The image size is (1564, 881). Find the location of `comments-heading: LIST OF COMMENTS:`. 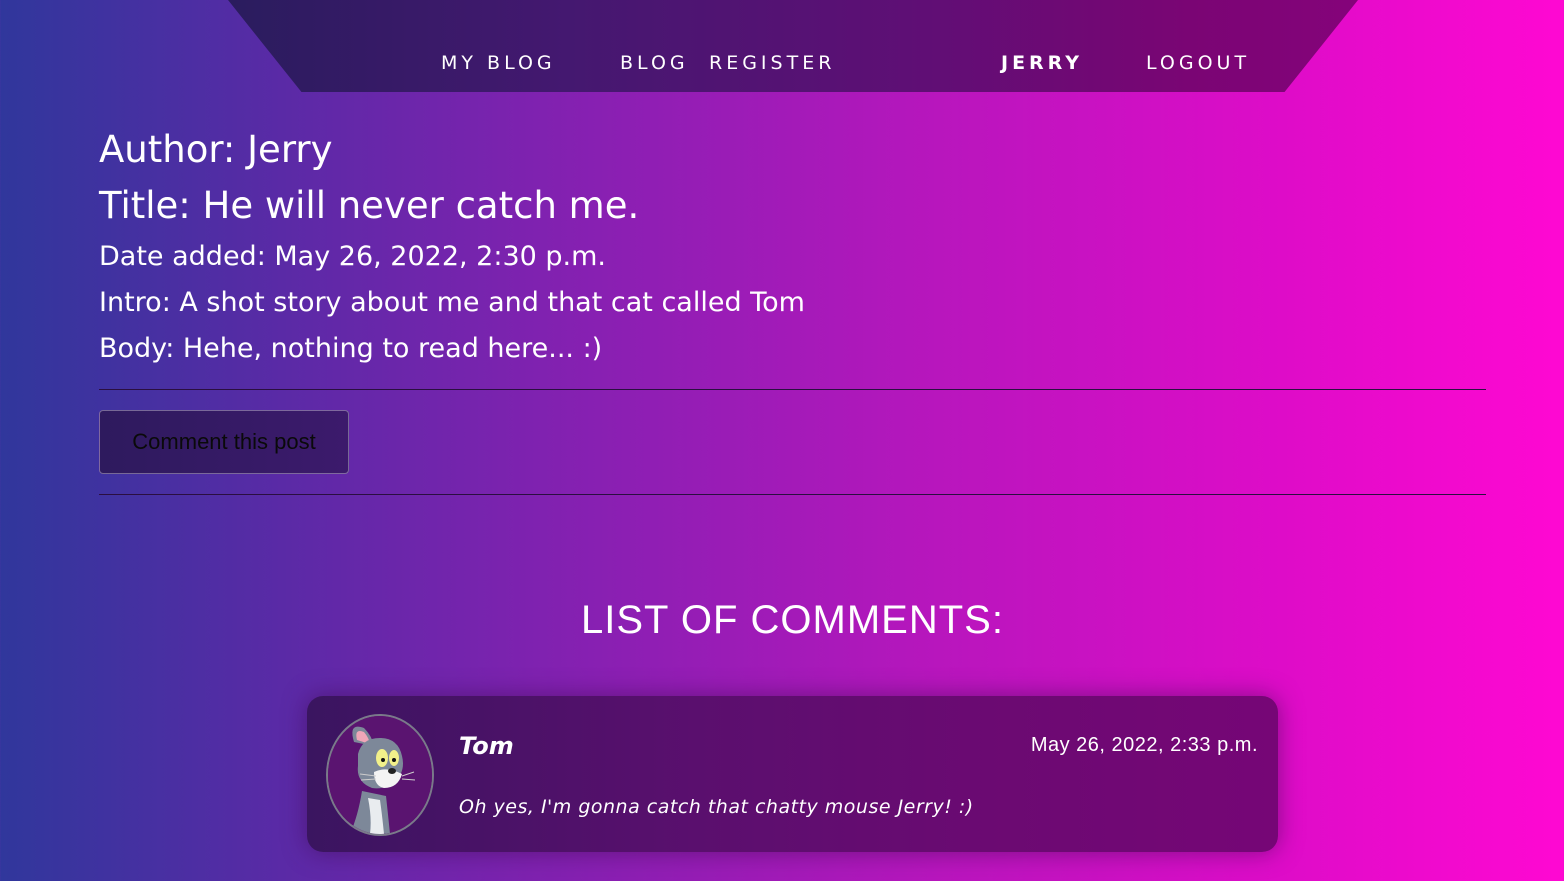

comments-heading: LIST OF COMMENTS: is located at coordinates (792, 620).